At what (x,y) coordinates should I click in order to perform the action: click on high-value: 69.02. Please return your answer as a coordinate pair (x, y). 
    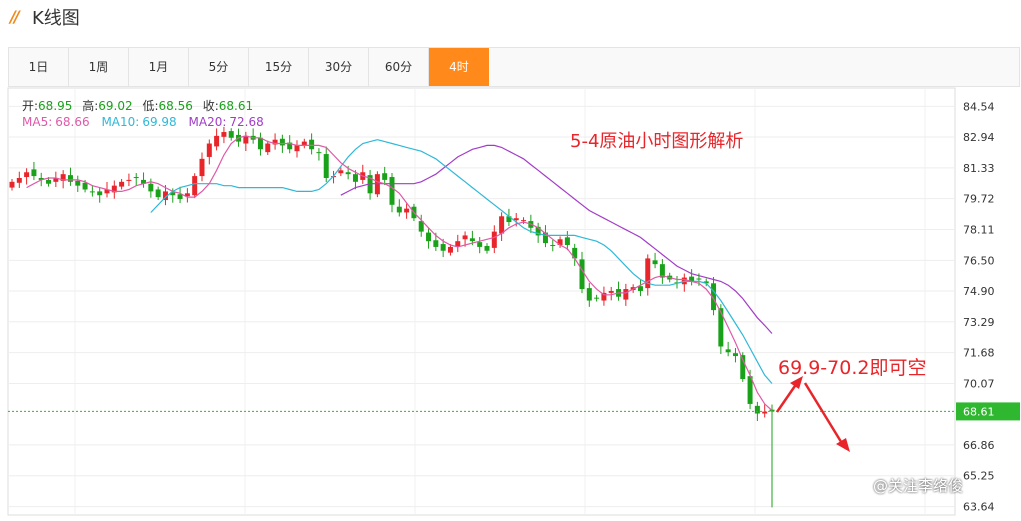
    Looking at the image, I should click on (115, 106).